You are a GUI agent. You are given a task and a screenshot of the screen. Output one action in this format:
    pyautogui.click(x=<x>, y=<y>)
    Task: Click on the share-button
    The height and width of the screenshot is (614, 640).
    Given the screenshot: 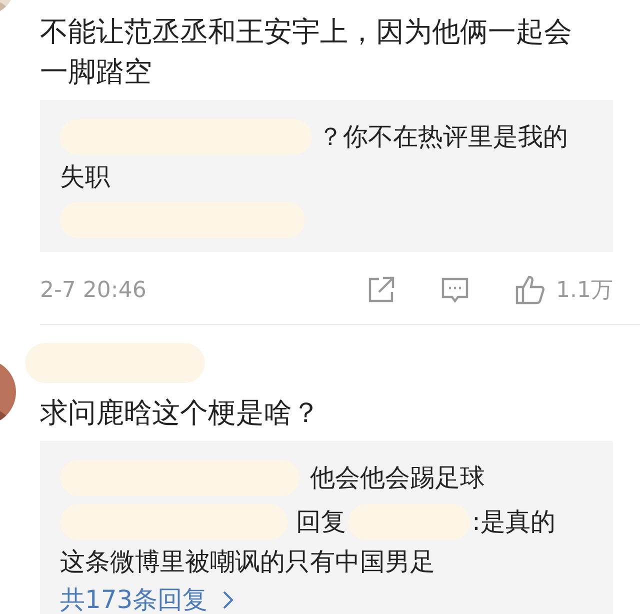 What is the action you would take?
    pyautogui.click(x=381, y=290)
    